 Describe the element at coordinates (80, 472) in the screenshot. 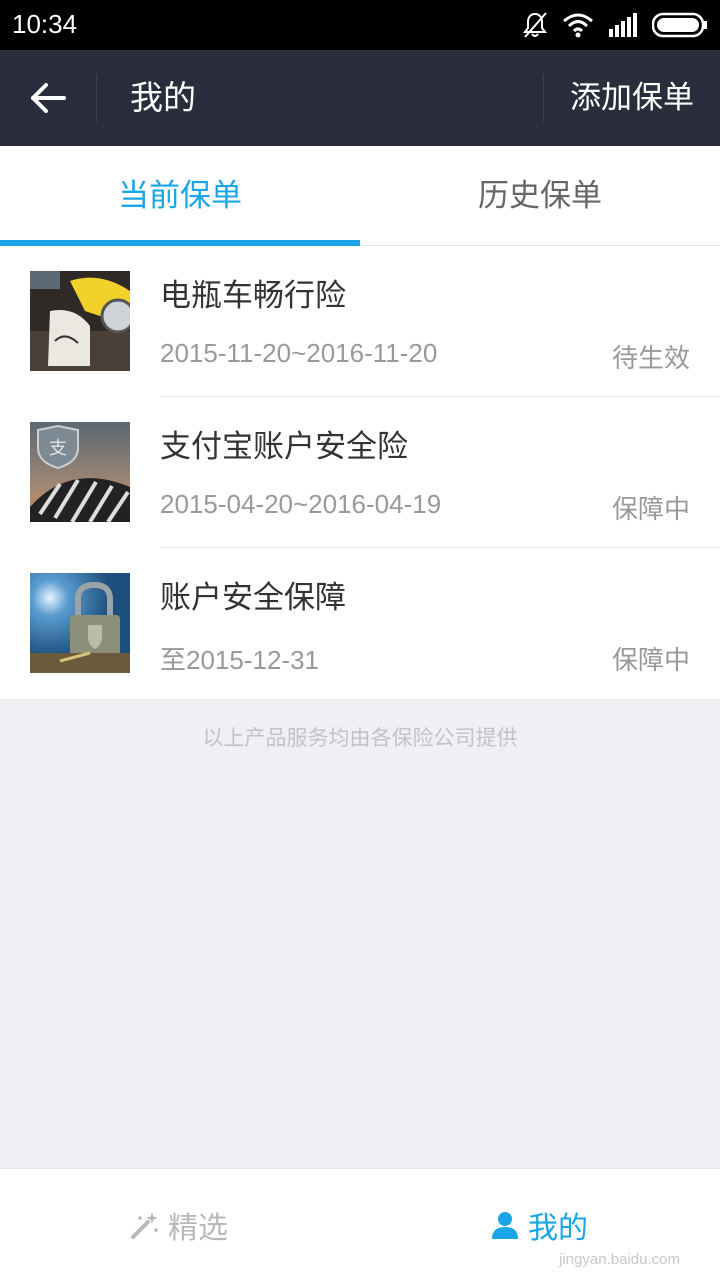

I see `umbrella-shield-image: 支` at that location.